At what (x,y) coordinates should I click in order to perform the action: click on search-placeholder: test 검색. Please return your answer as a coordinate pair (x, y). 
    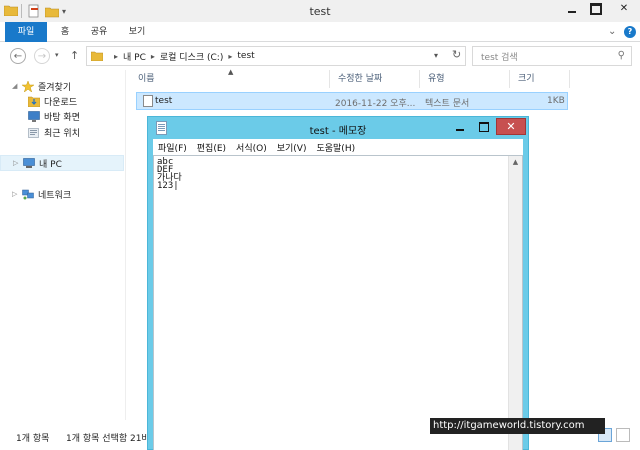
    Looking at the image, I should click on (499, 57).